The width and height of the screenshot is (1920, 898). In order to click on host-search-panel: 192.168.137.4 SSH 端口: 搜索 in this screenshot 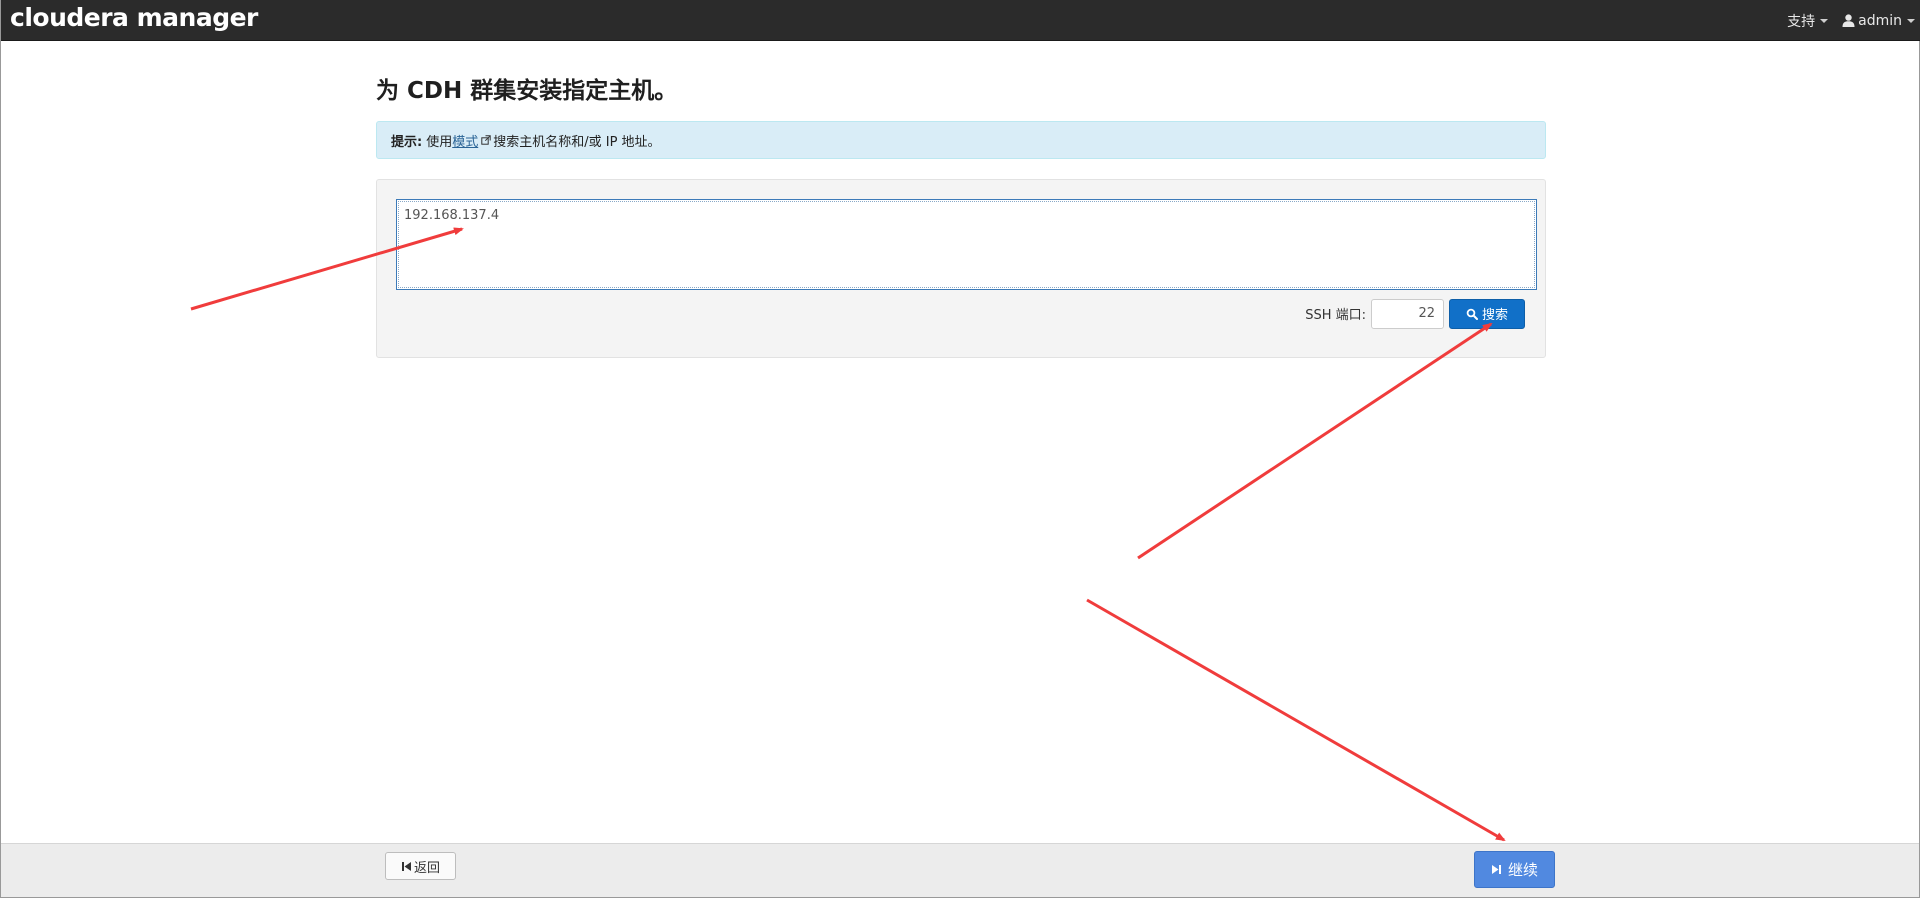, I will do `click(961, 268)`.